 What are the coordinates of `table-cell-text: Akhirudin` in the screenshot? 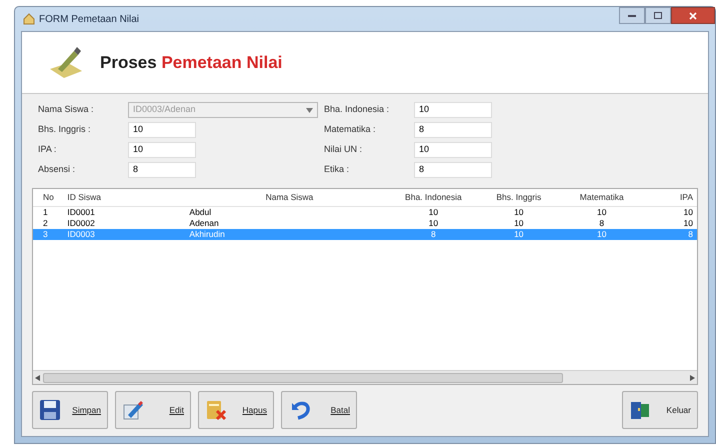 It's located at (207, 234).